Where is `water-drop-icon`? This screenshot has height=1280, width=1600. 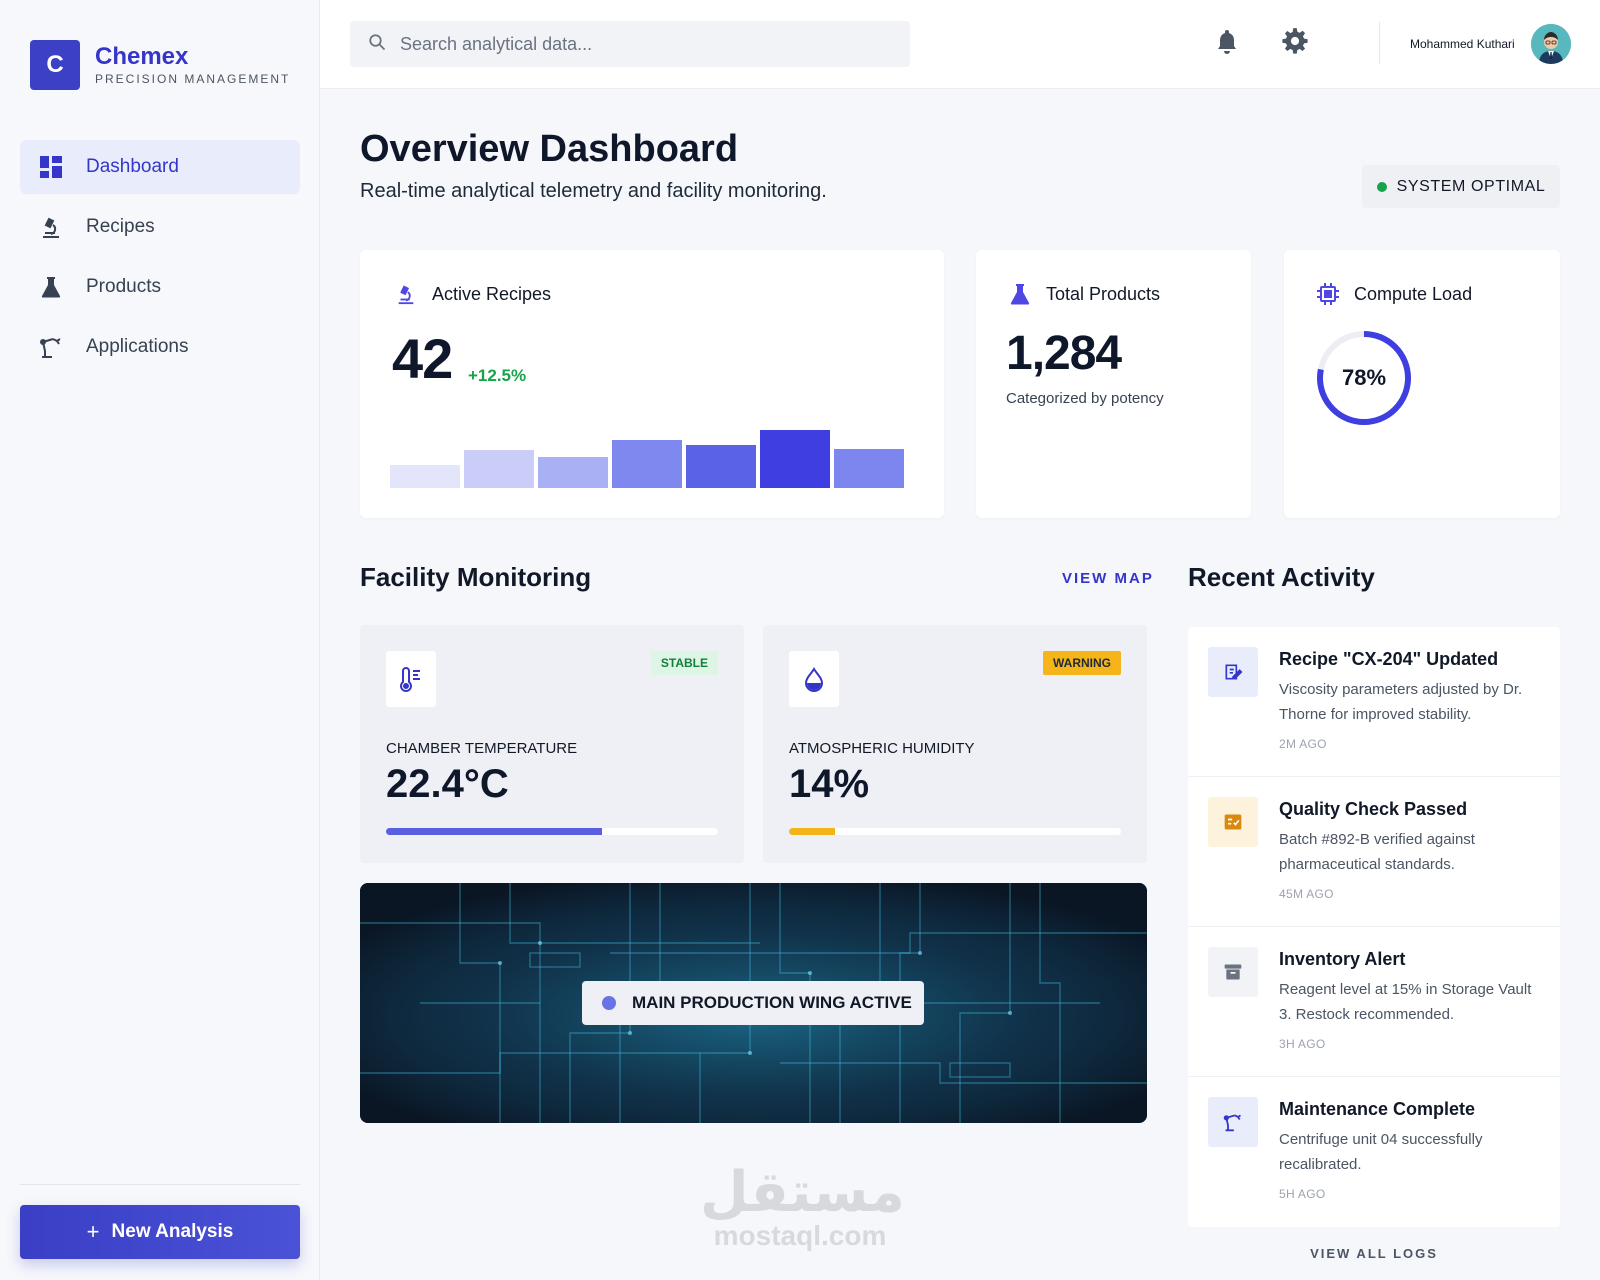 water-drop-icon is located at coordinates (814, 679).